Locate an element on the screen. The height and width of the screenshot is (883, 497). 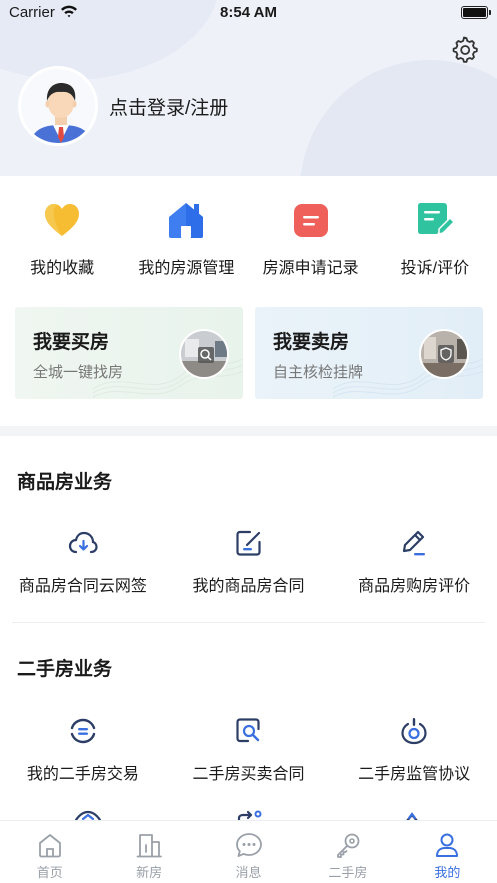
avatar is located at coordinates (58, 106).